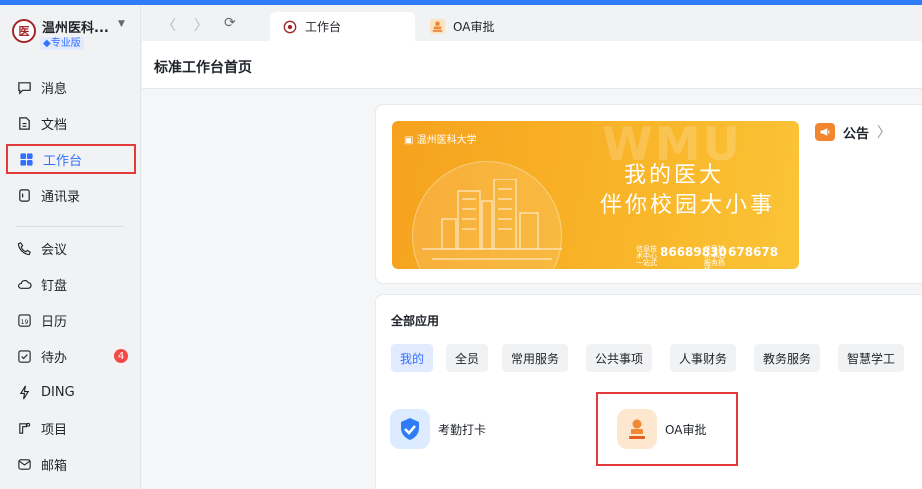 Image resolution: width=922 pixels, height=489 pixels. I want to click on banner-phone2-label: 信息技术中心服务热线, so click(714, 257).